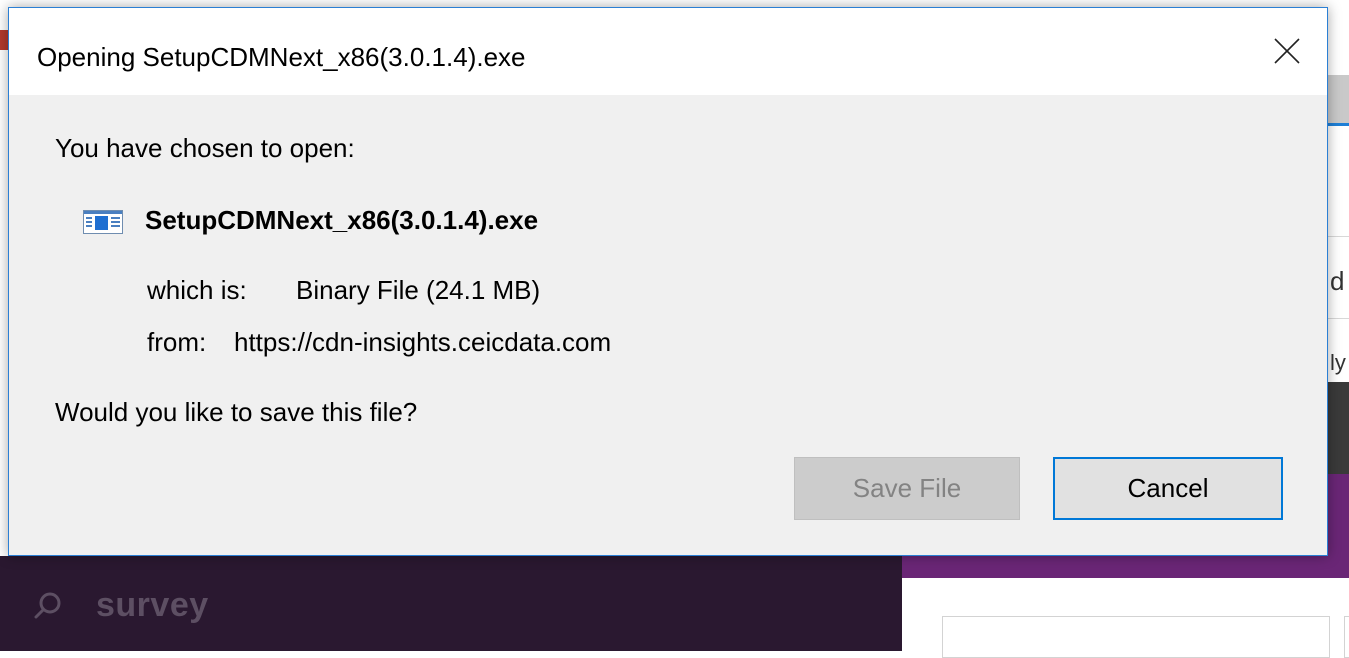 This screenshot has height=658, width=1349. Describe the element at coordinates (236, 412) in the screenshot. I see `dialog-question: Would you like to save this file?` at that location.